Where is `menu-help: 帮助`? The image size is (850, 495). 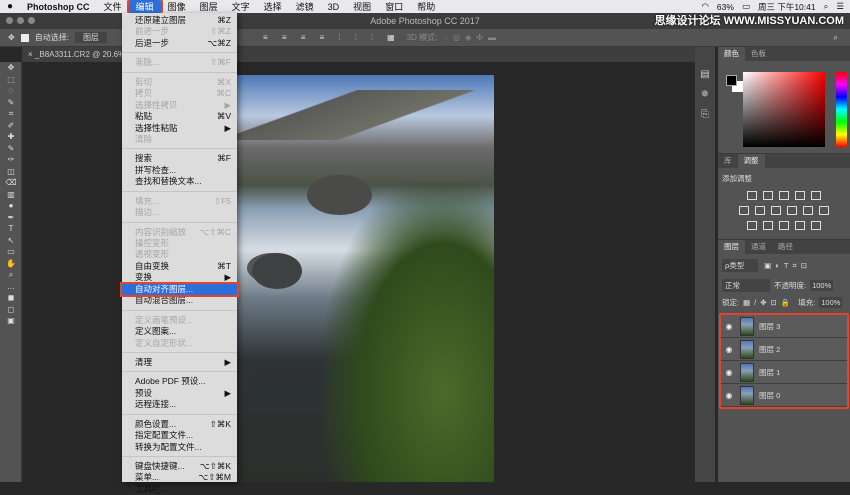
menu-help: 帮助 is located at coordinates (426, 6).